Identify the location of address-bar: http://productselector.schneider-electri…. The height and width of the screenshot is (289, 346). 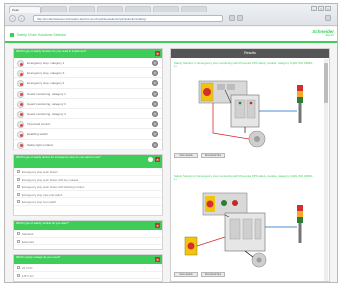
(128, 18).